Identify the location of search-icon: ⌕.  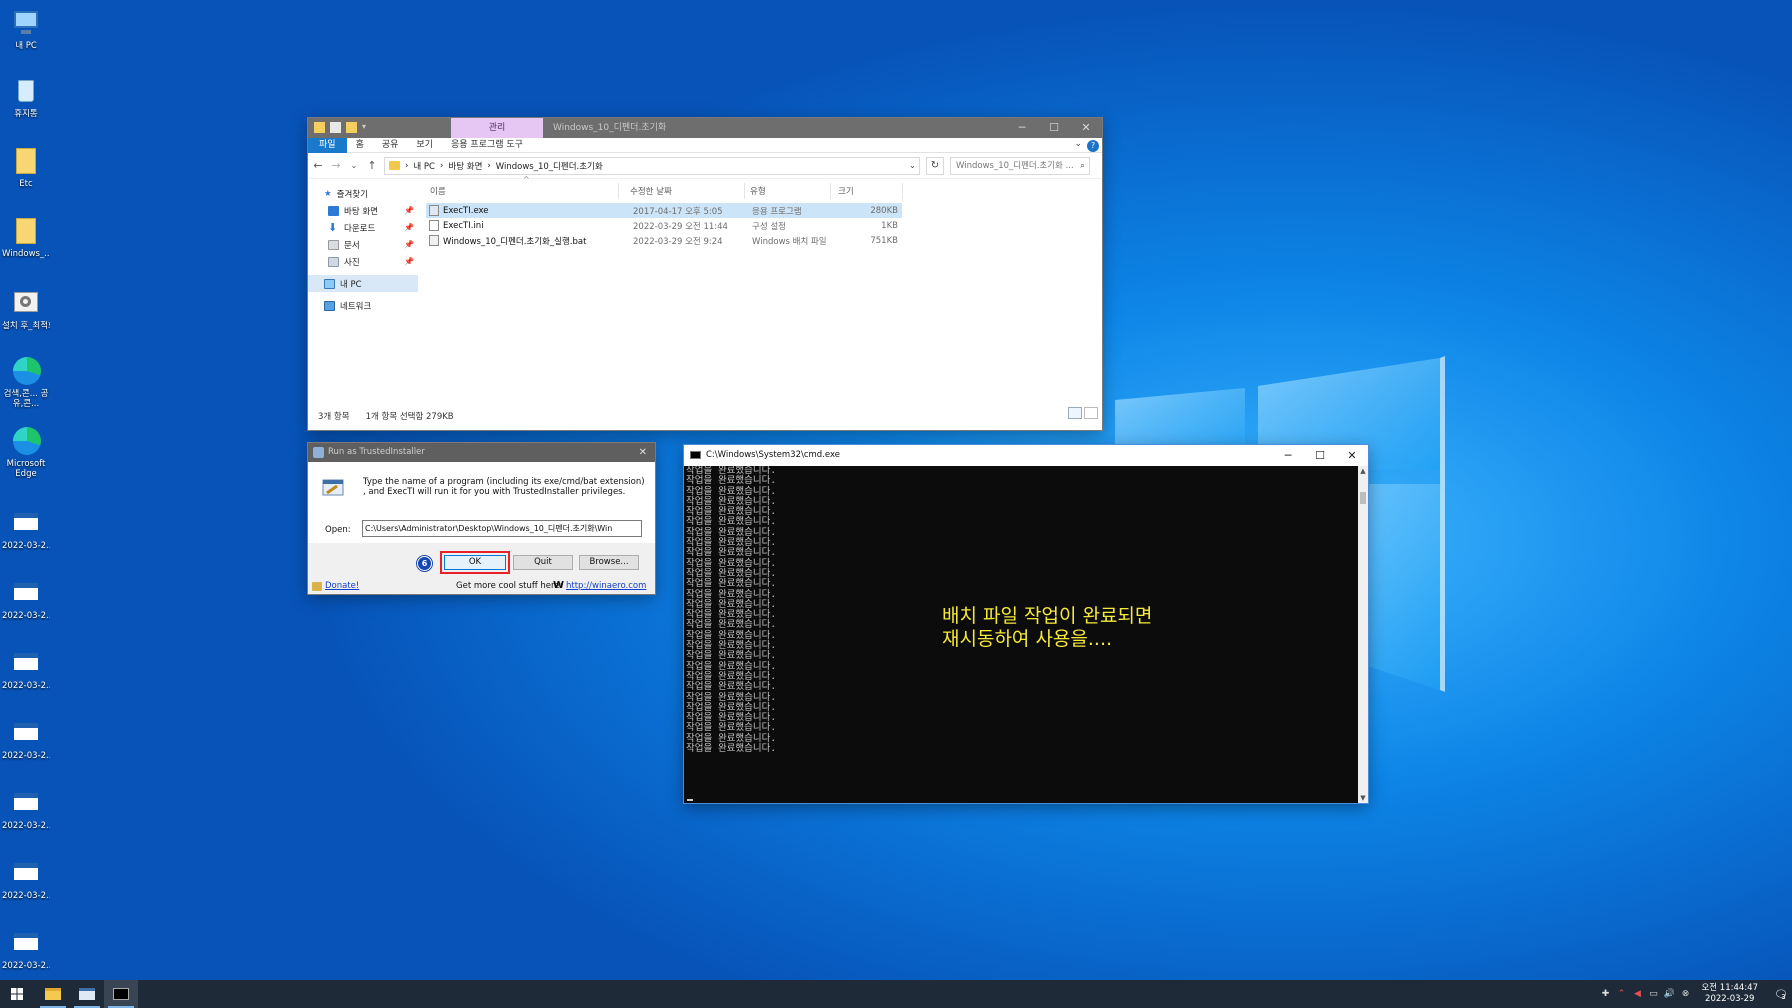
(1082, 165).